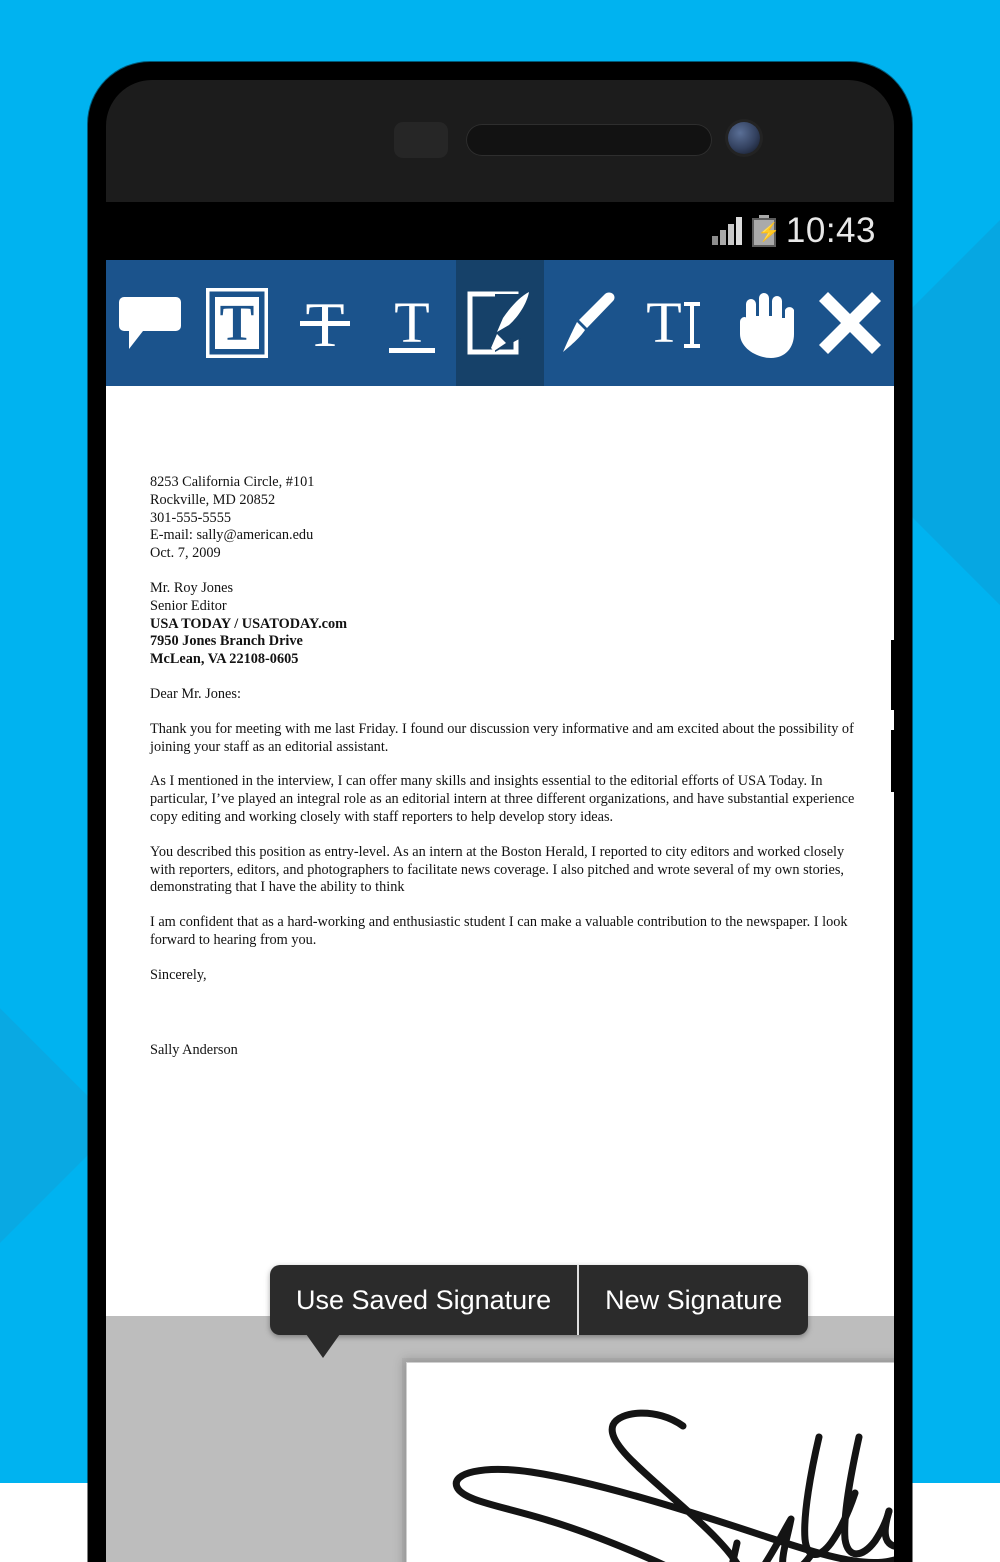 This screenshot has height=1562, width=1000. I want to click on volume-up-button, so click(892, 675).